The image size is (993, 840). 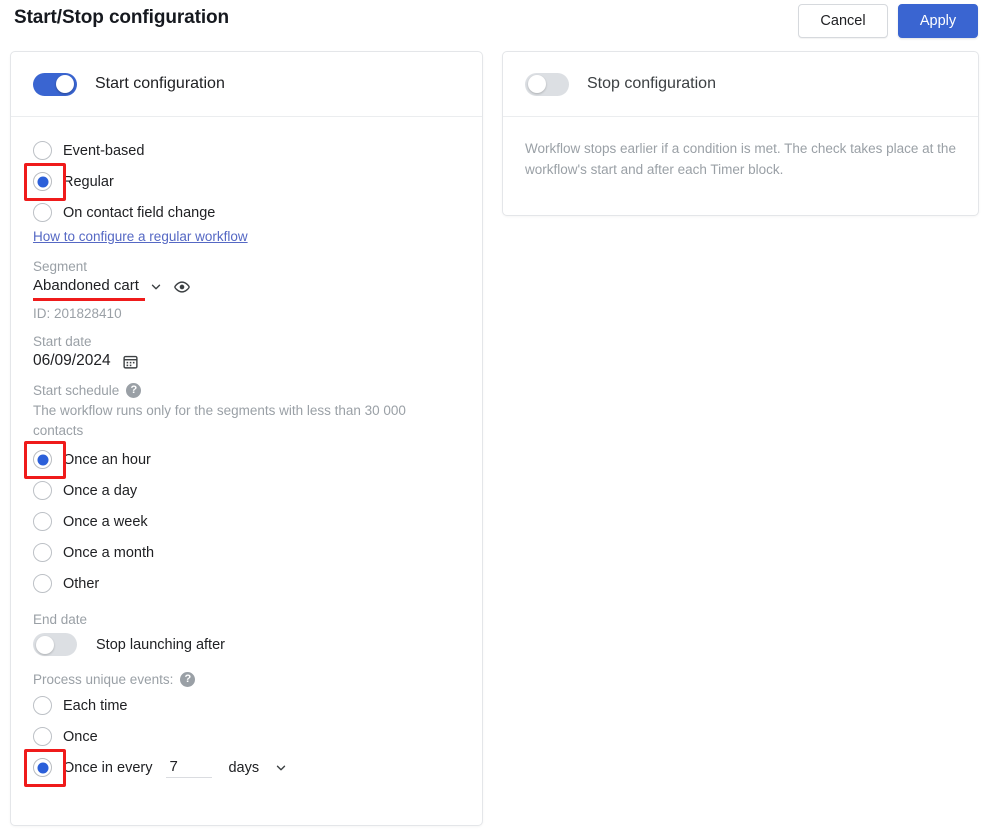 I want to click on start-date-label-text: Start date, so click(x=62, y=341).